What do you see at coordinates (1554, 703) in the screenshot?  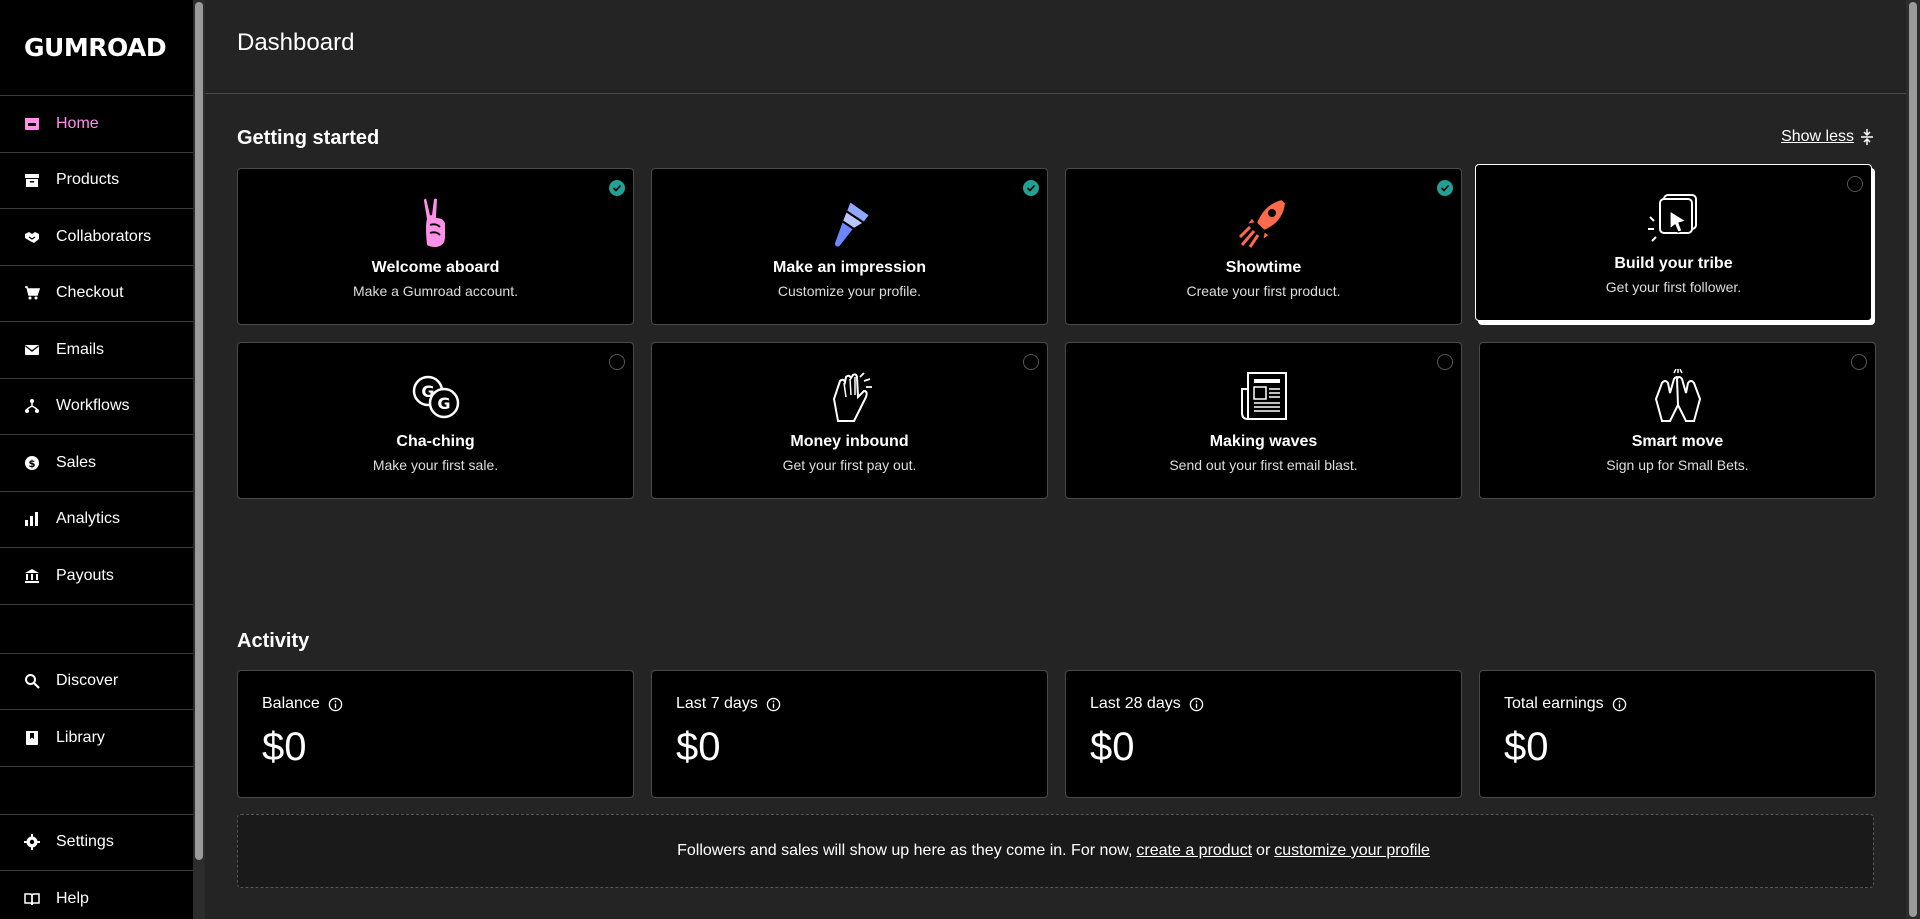 I see `stat-label: Total earnings` at bounding box center [1554, 703].